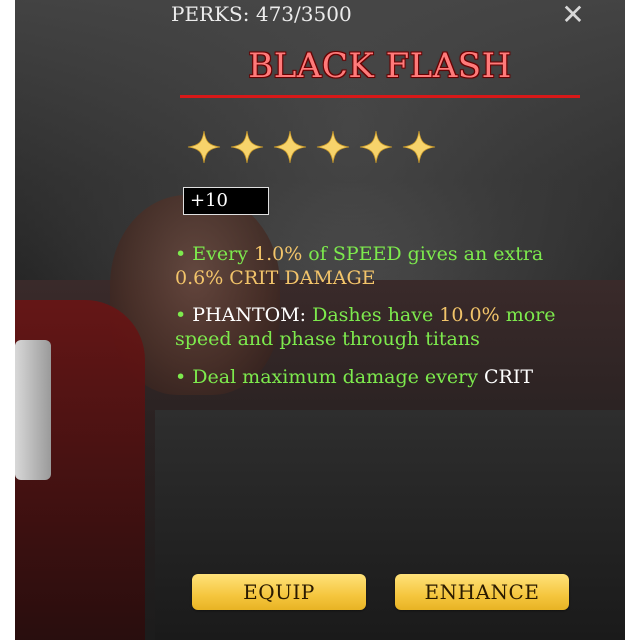 The height and width of the screenshot is (640, 640). What do you see at coordinates (423, 254) in the screenshot?
I see `text: of SPEED gives an extra` at bounding box center [423, 254].